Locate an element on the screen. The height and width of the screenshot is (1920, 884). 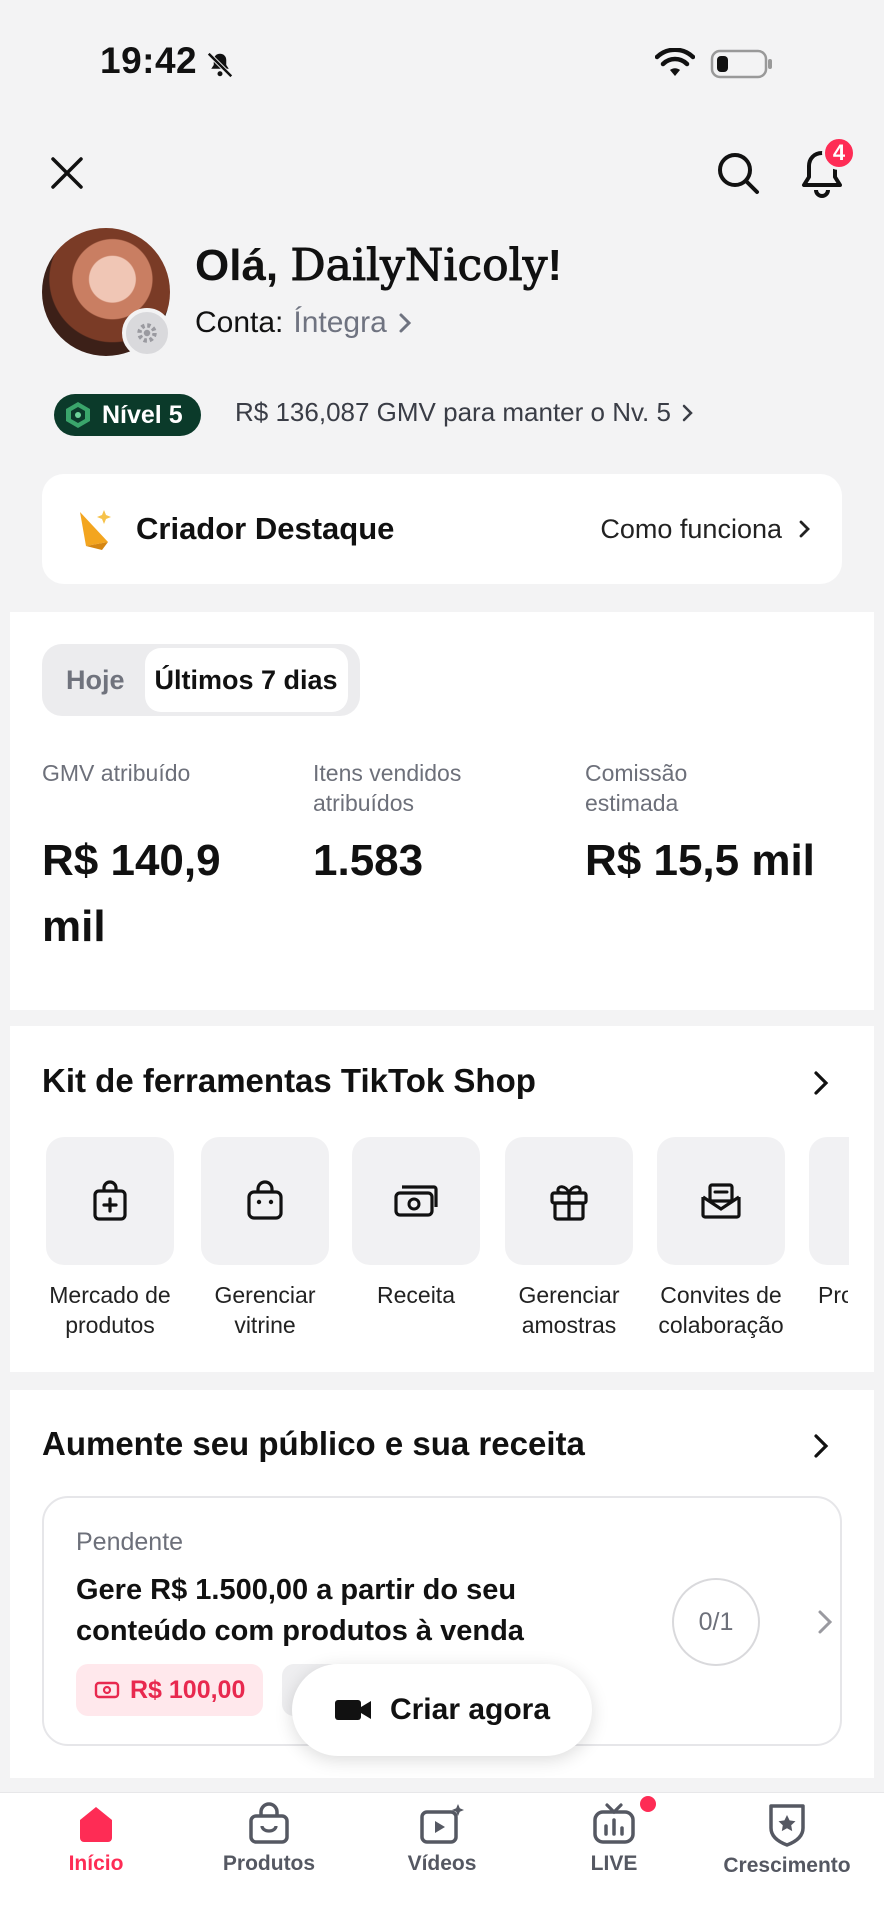
cash-icon is located at coordinates (107, 1690).